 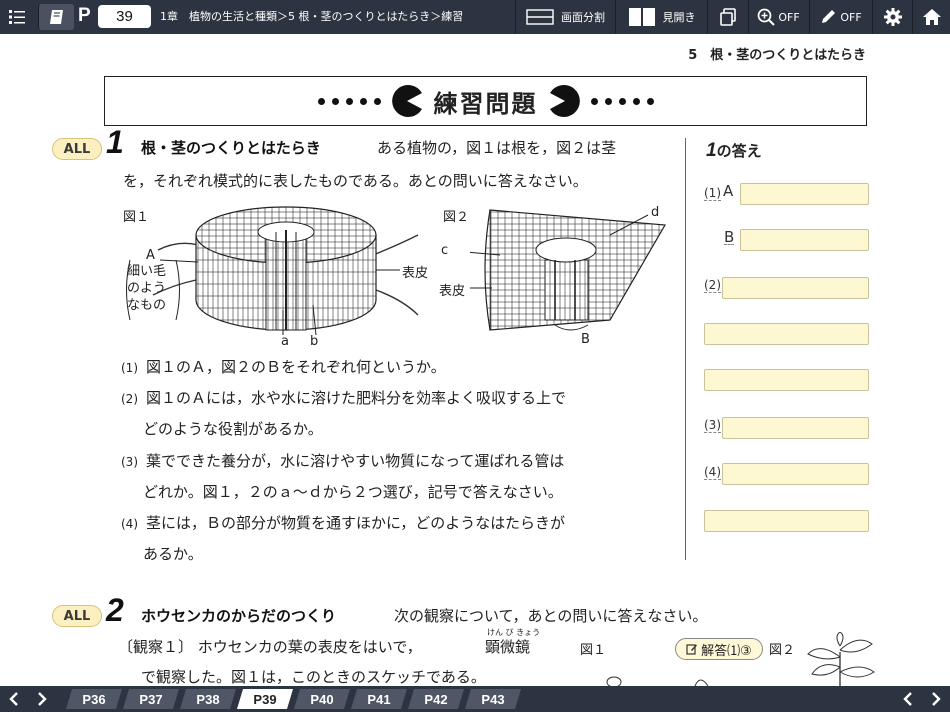 I want to click on breadcrumb: 1章 植物の生活と種類＞5 根・茎のつくりとはたらき＞練習, so click(x=312, y=16).